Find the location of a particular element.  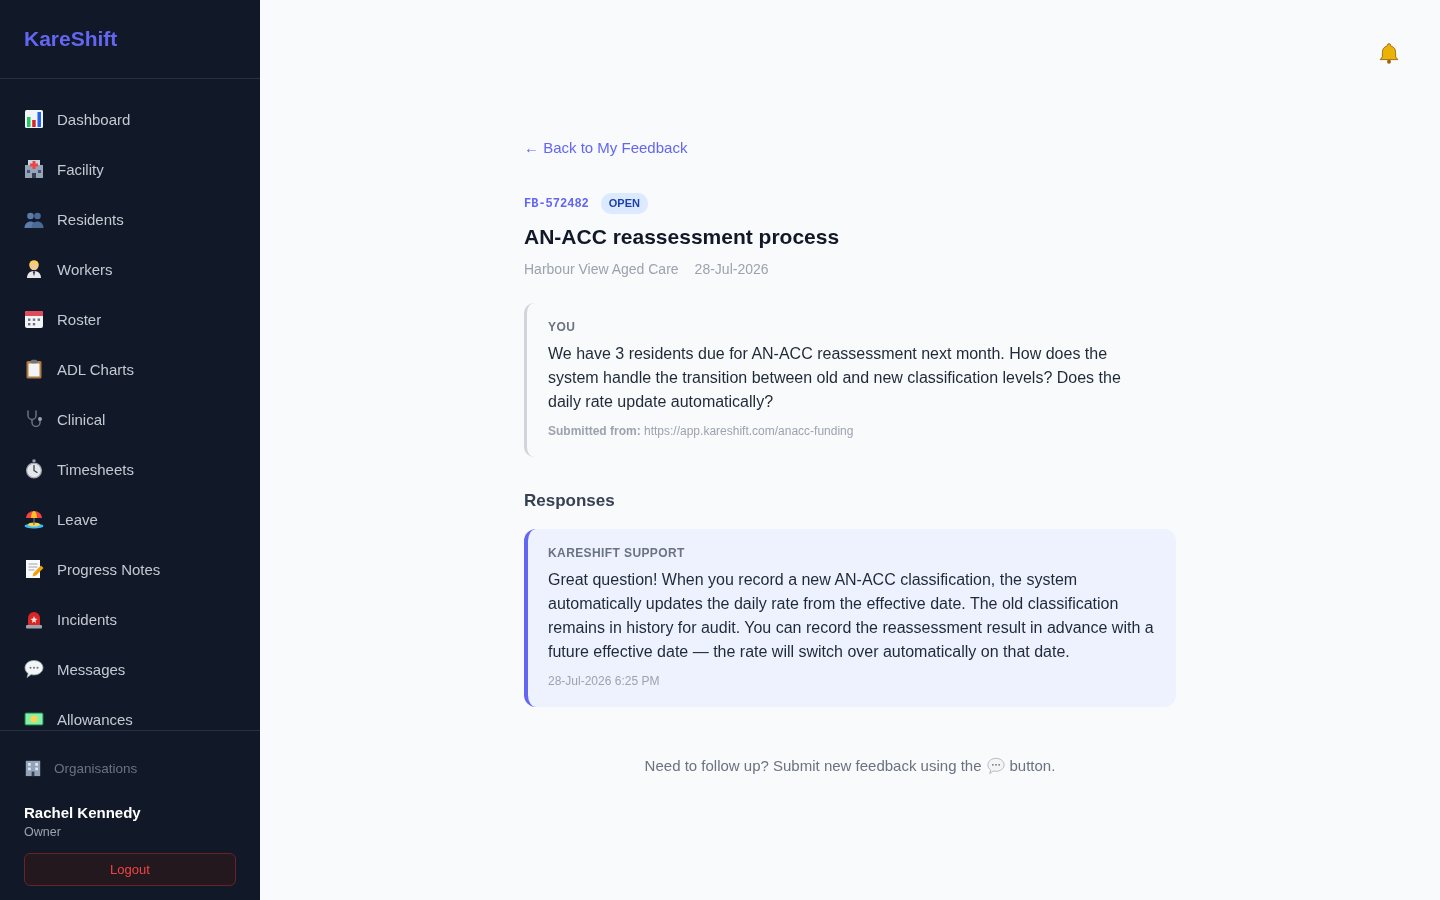

feedback-date: 28-Jul-2026 is located at coordinates (731, 269).